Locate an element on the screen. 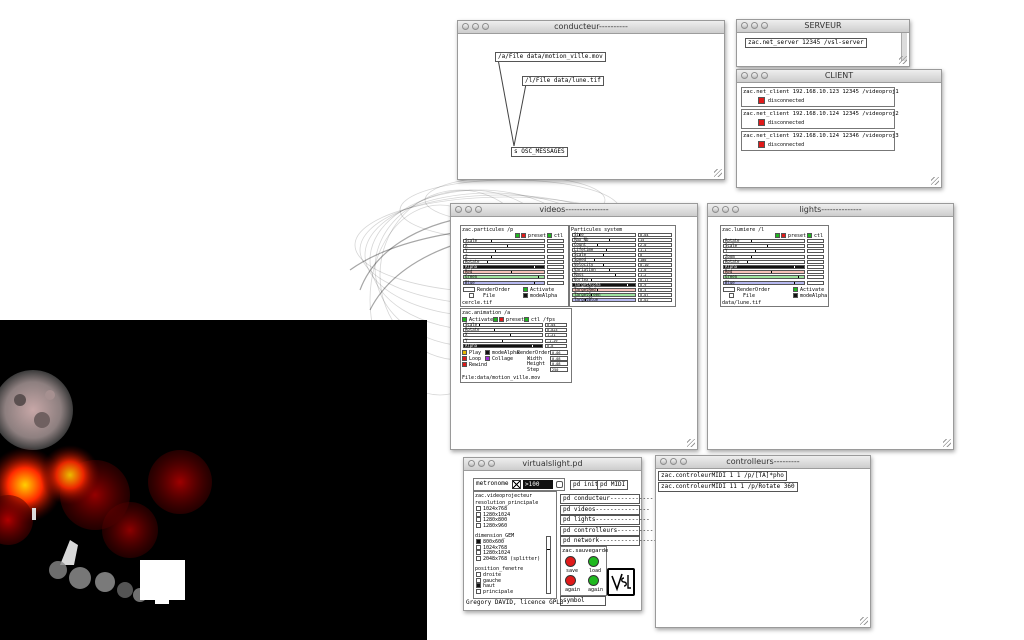 This screenshot has width=1024, height=640. titlebar: virtualslight.pd is located at coordinates (552, 464).